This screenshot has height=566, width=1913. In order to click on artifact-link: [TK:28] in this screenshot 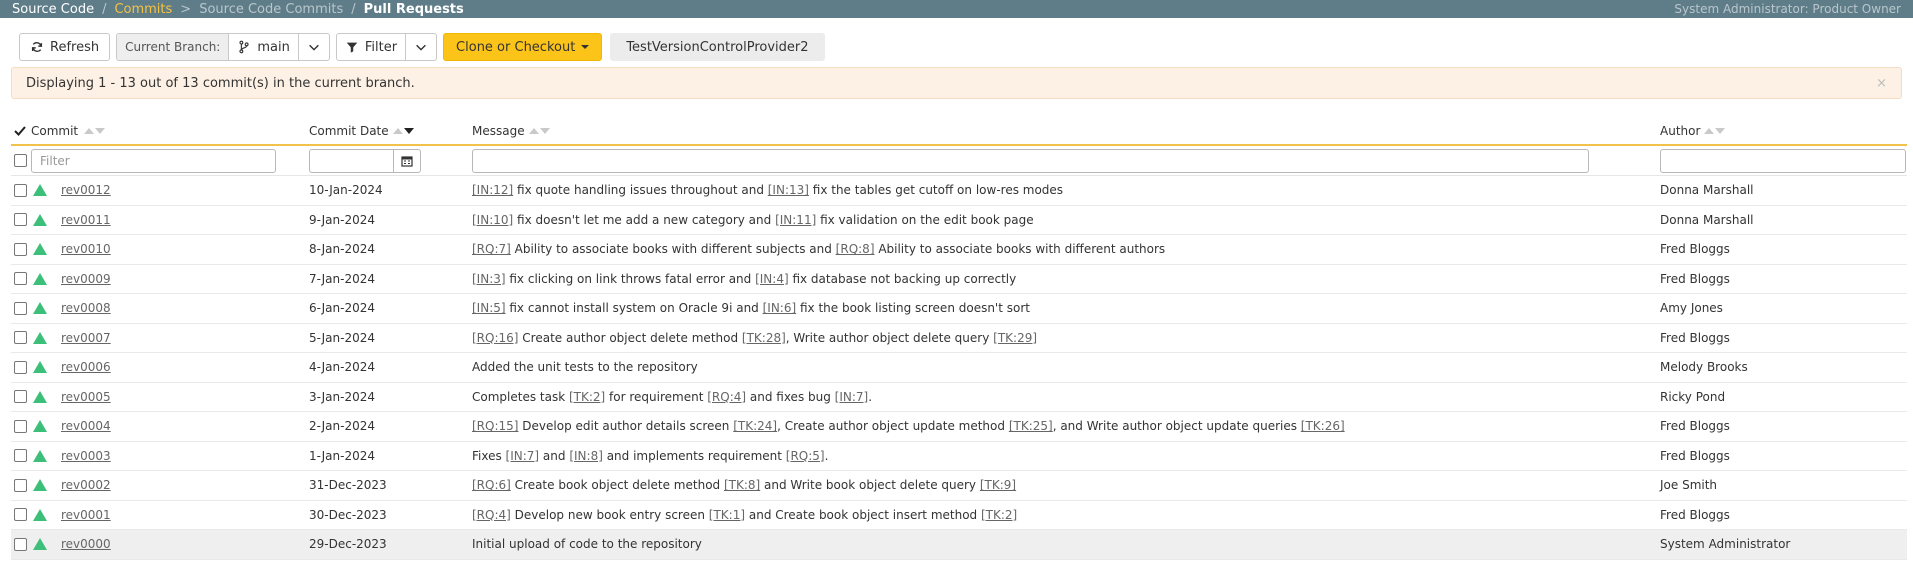, I will do `click(764, 338)`.